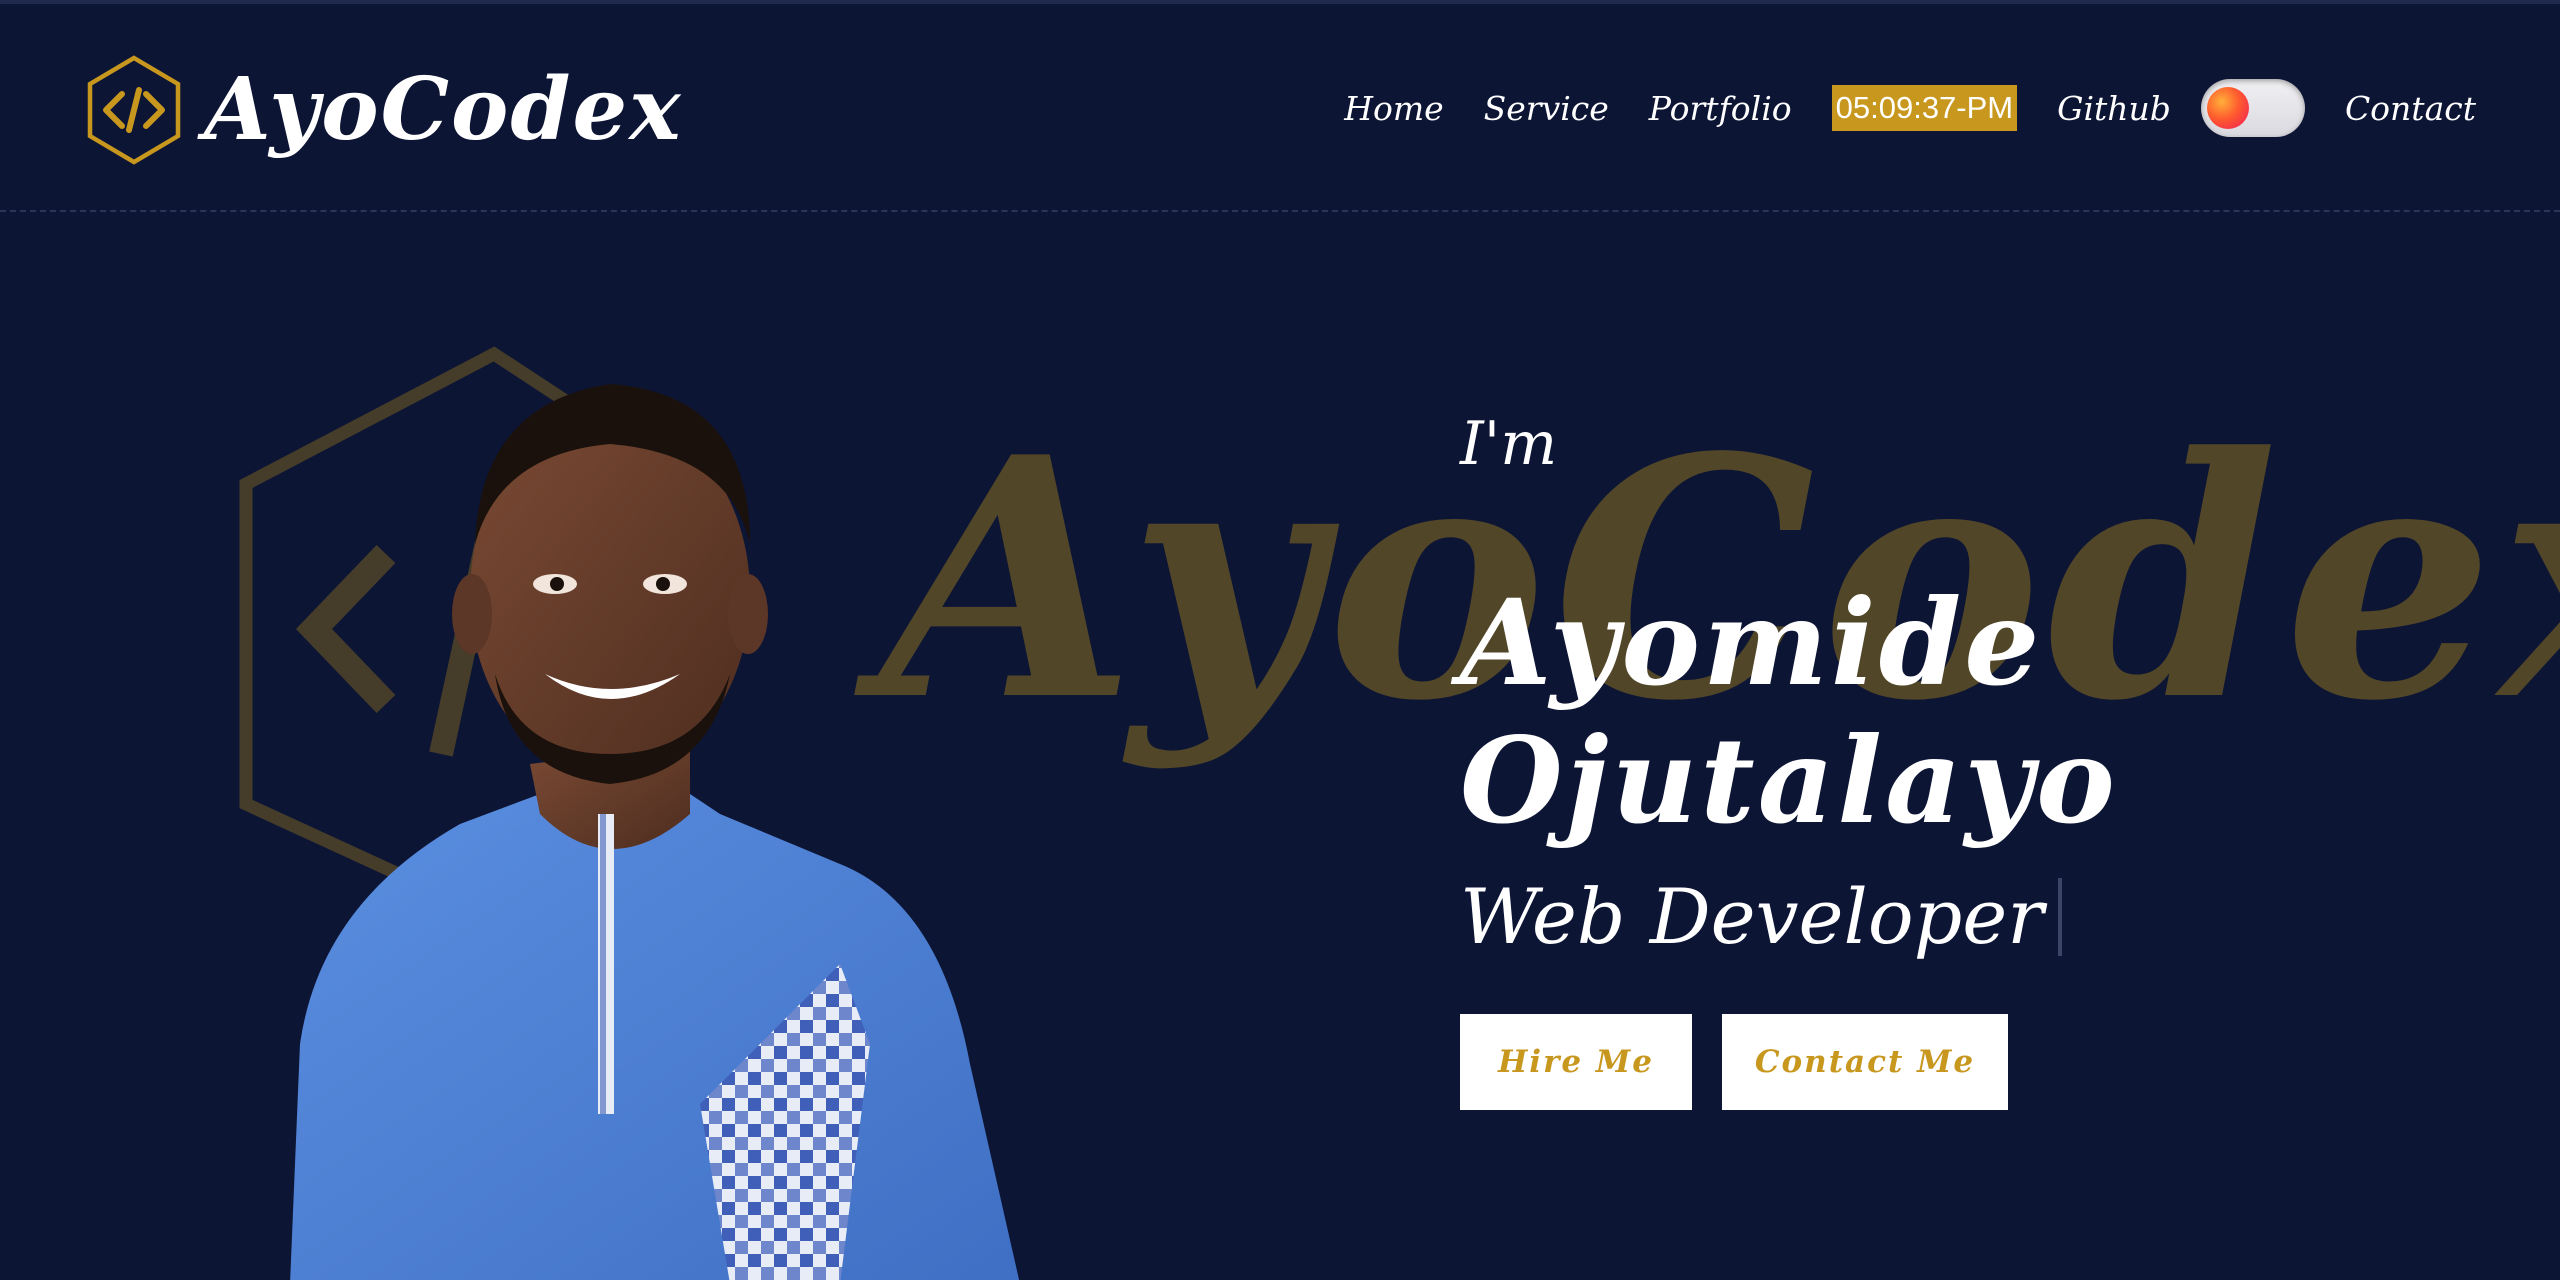  What do you see at coordinates (1509, 444) in the screenshot?
I see `hero-intro: I'm` at bounding box center [1509, 444].